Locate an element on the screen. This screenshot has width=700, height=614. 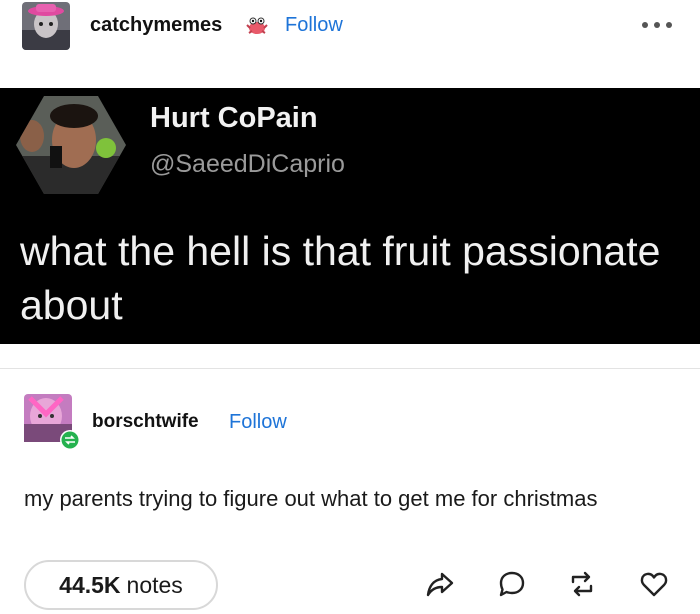
divider is located at coordinates (350, 368).